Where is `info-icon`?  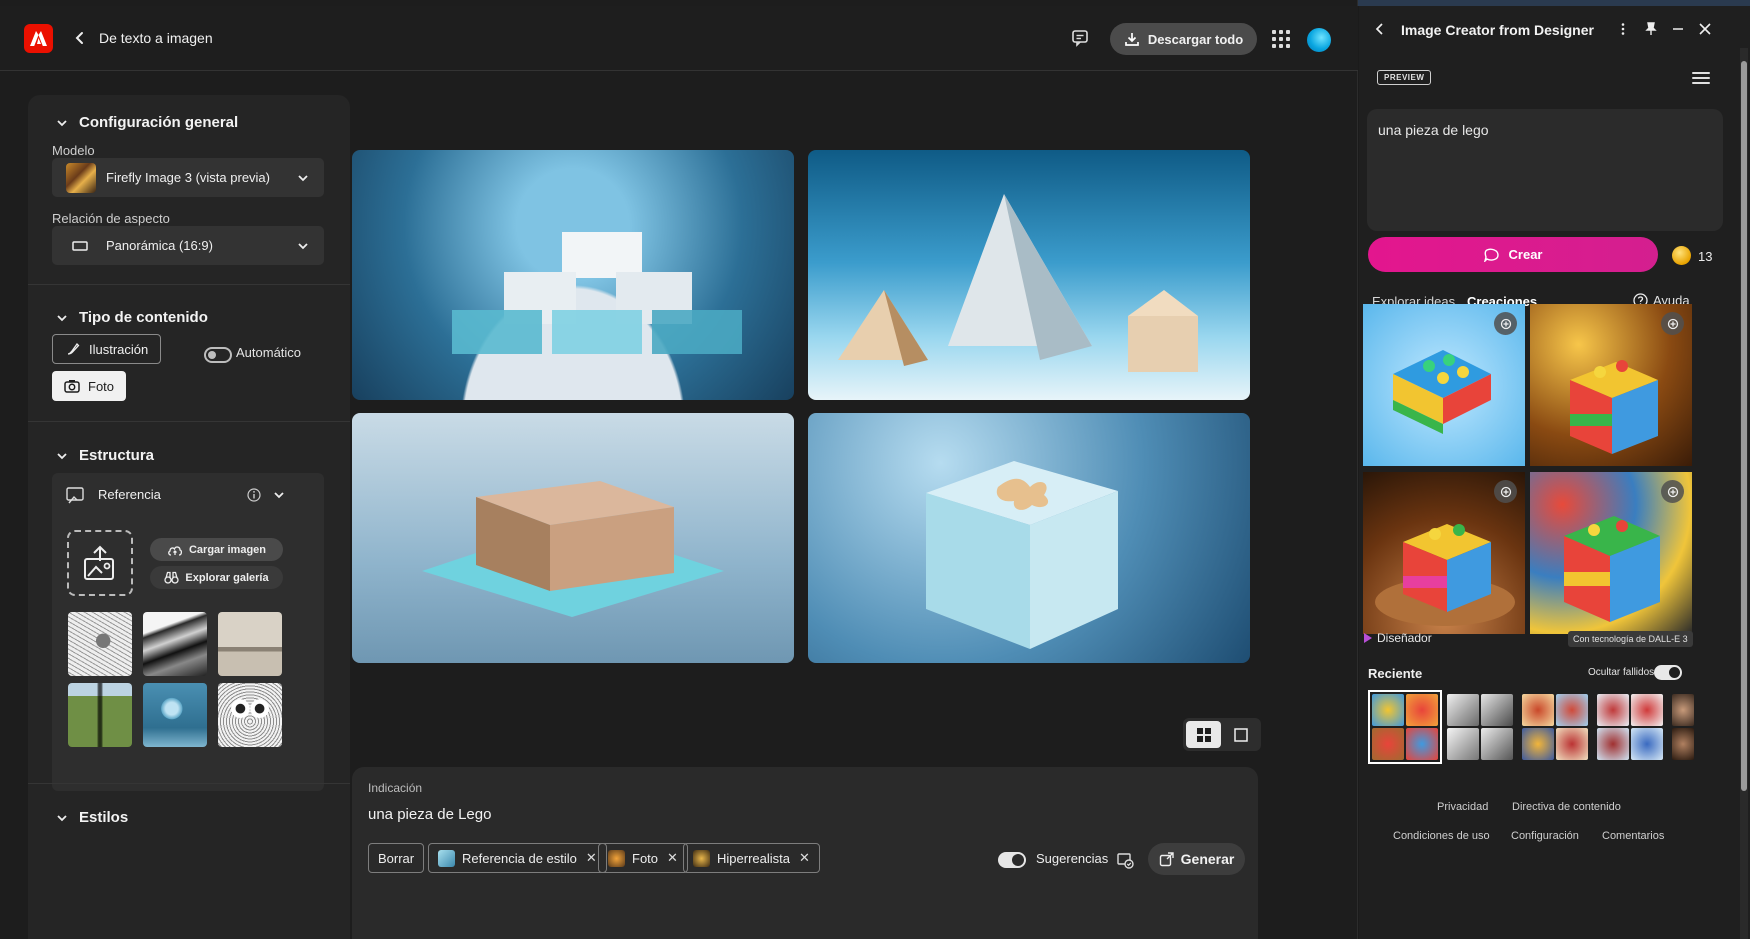
info-icon is located at coordinates (254, 495).